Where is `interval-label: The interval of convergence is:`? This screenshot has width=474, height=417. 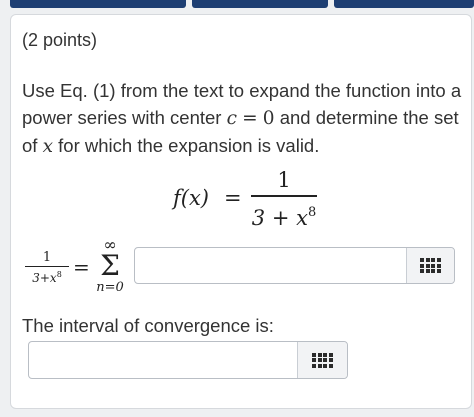 interval-label: The interval of convergence is: is located at coordinates (148, 325).